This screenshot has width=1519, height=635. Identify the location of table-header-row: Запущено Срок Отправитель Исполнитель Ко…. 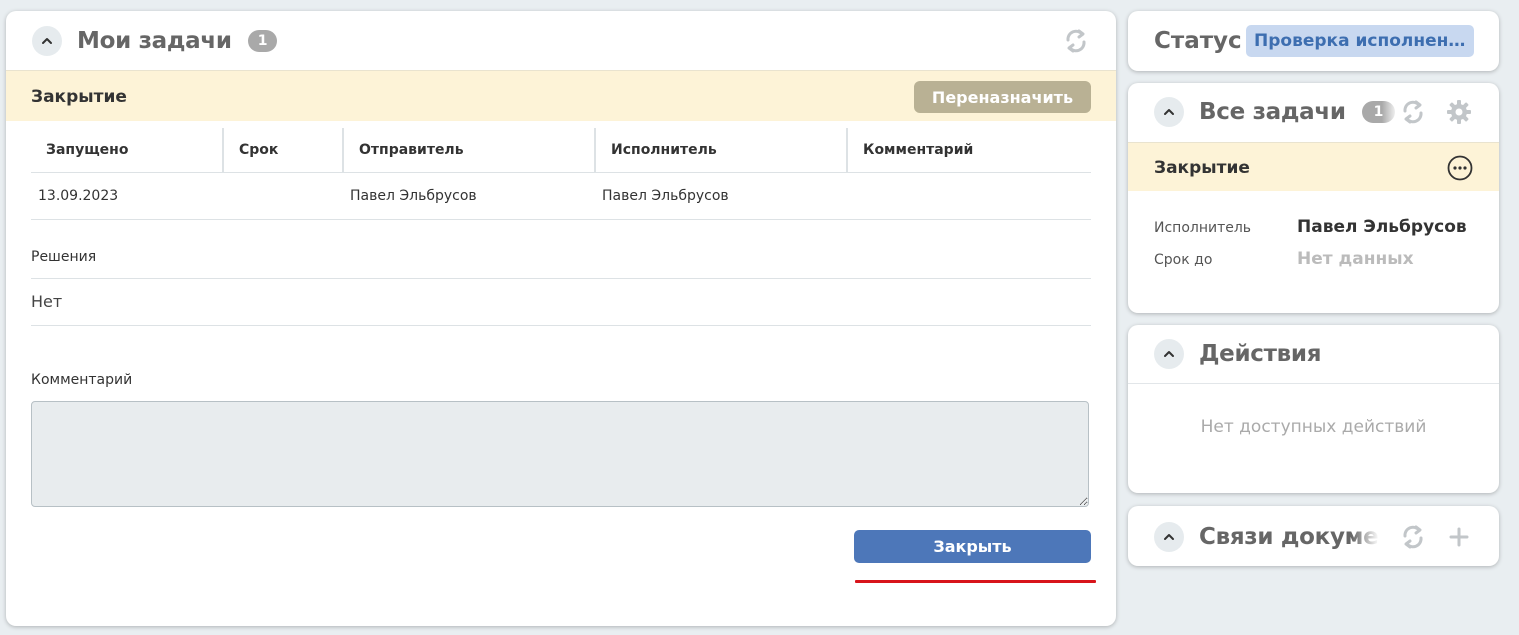
(561, 150).